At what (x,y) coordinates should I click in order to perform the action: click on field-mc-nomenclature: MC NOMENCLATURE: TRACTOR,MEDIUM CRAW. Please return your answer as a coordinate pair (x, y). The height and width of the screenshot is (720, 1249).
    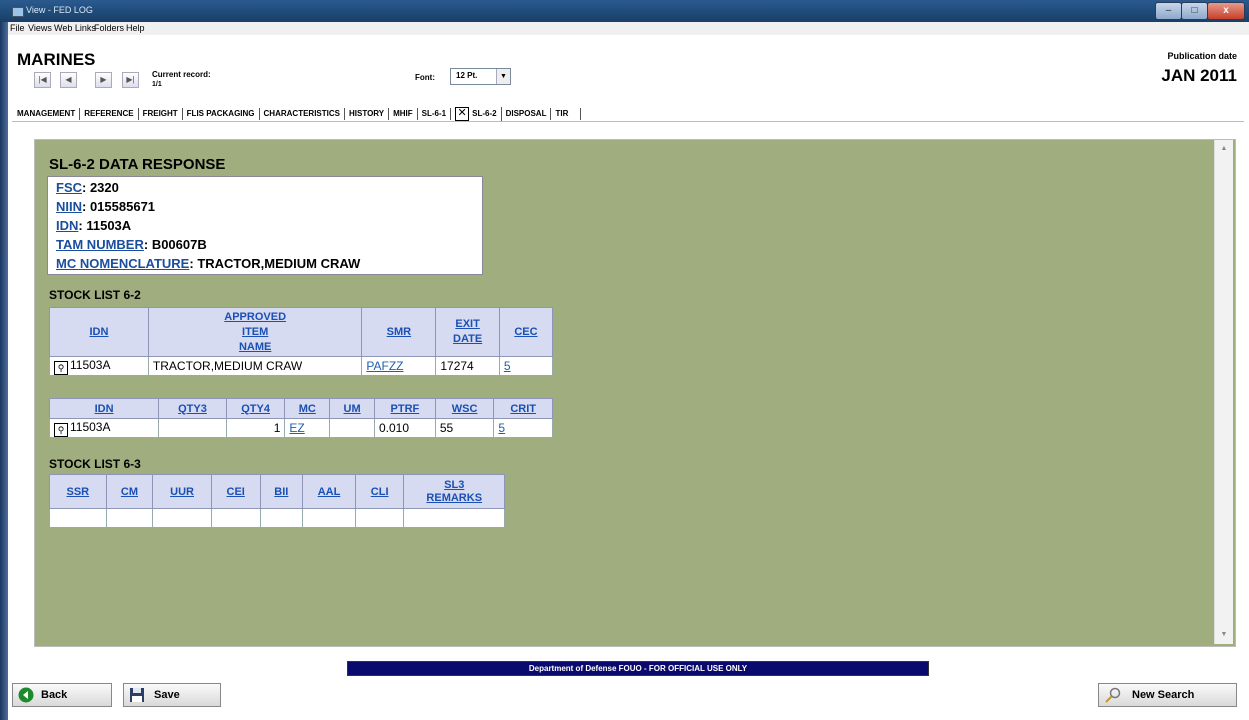
    Looking at the image, I should click on (208, 263).